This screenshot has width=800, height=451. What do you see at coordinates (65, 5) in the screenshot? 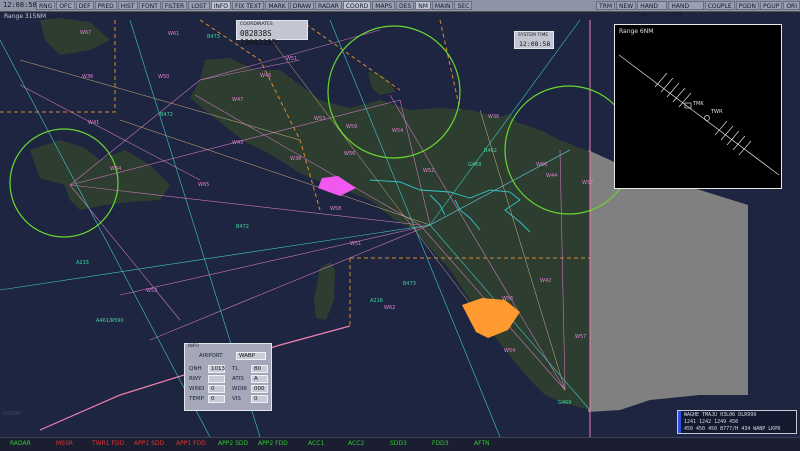
I see `left-ofc-button: OFC` at bounding box center [65, 5].